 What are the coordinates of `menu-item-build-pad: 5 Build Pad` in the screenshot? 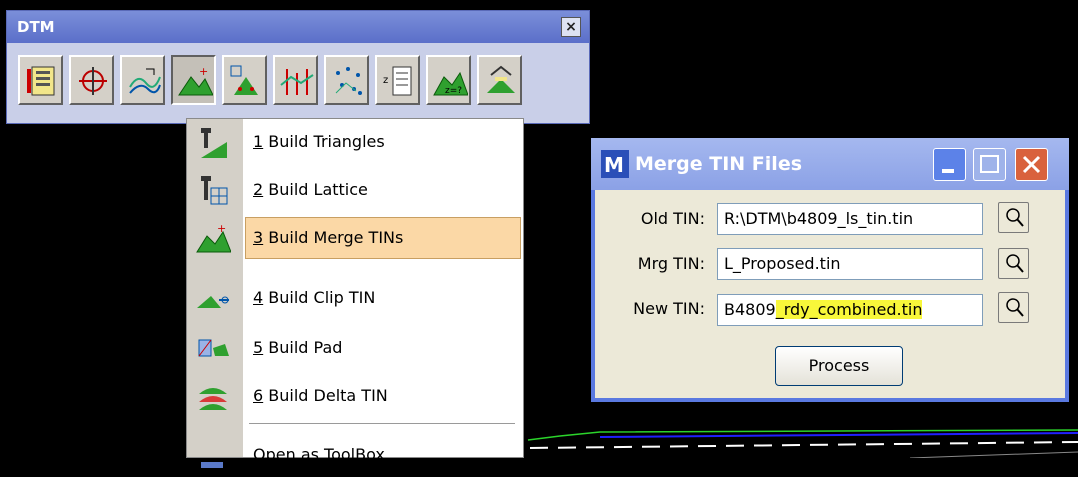 It's located at (355, 348).